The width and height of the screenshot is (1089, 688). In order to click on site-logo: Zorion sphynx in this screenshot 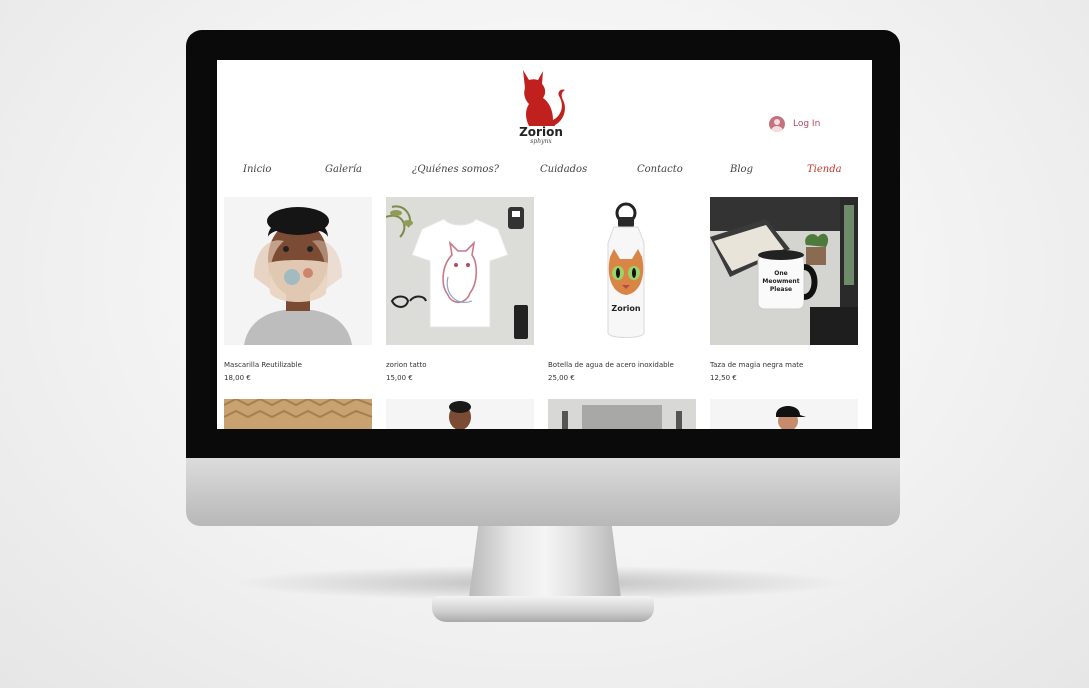, I will do `click(541, 110)`.